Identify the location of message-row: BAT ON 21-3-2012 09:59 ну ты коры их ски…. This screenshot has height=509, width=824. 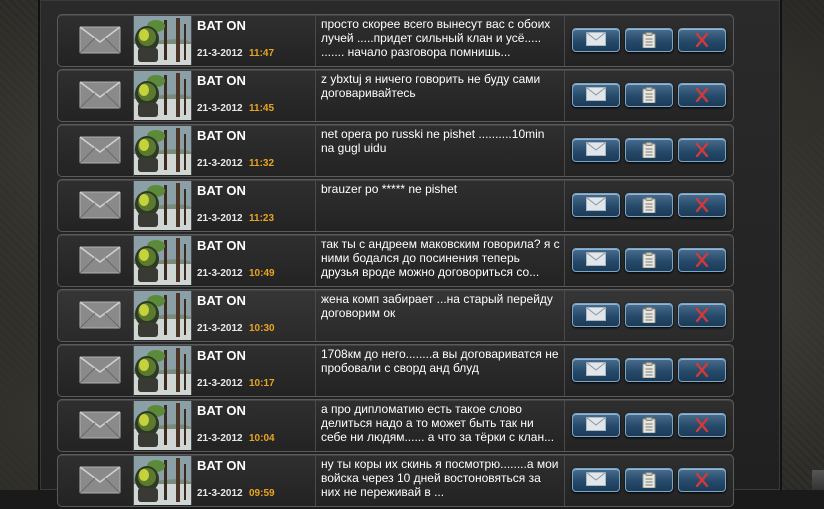
(395, 480).